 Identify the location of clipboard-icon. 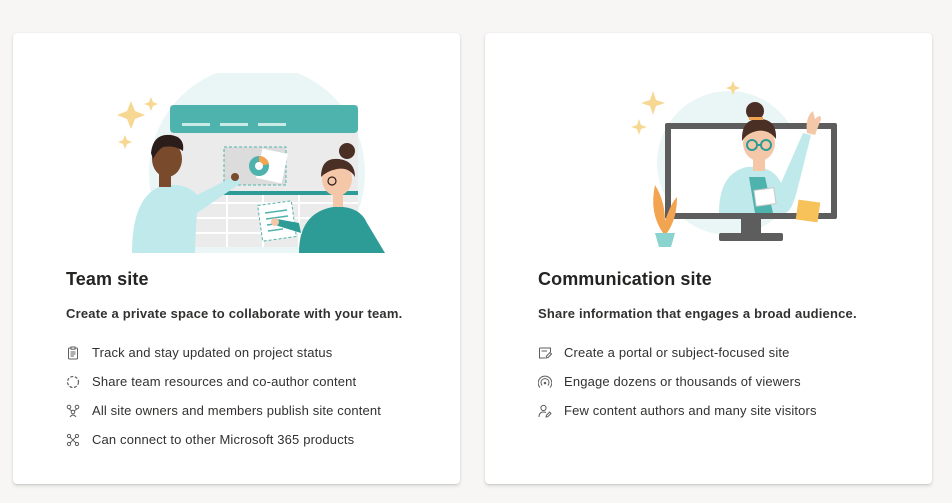
(73, 353).